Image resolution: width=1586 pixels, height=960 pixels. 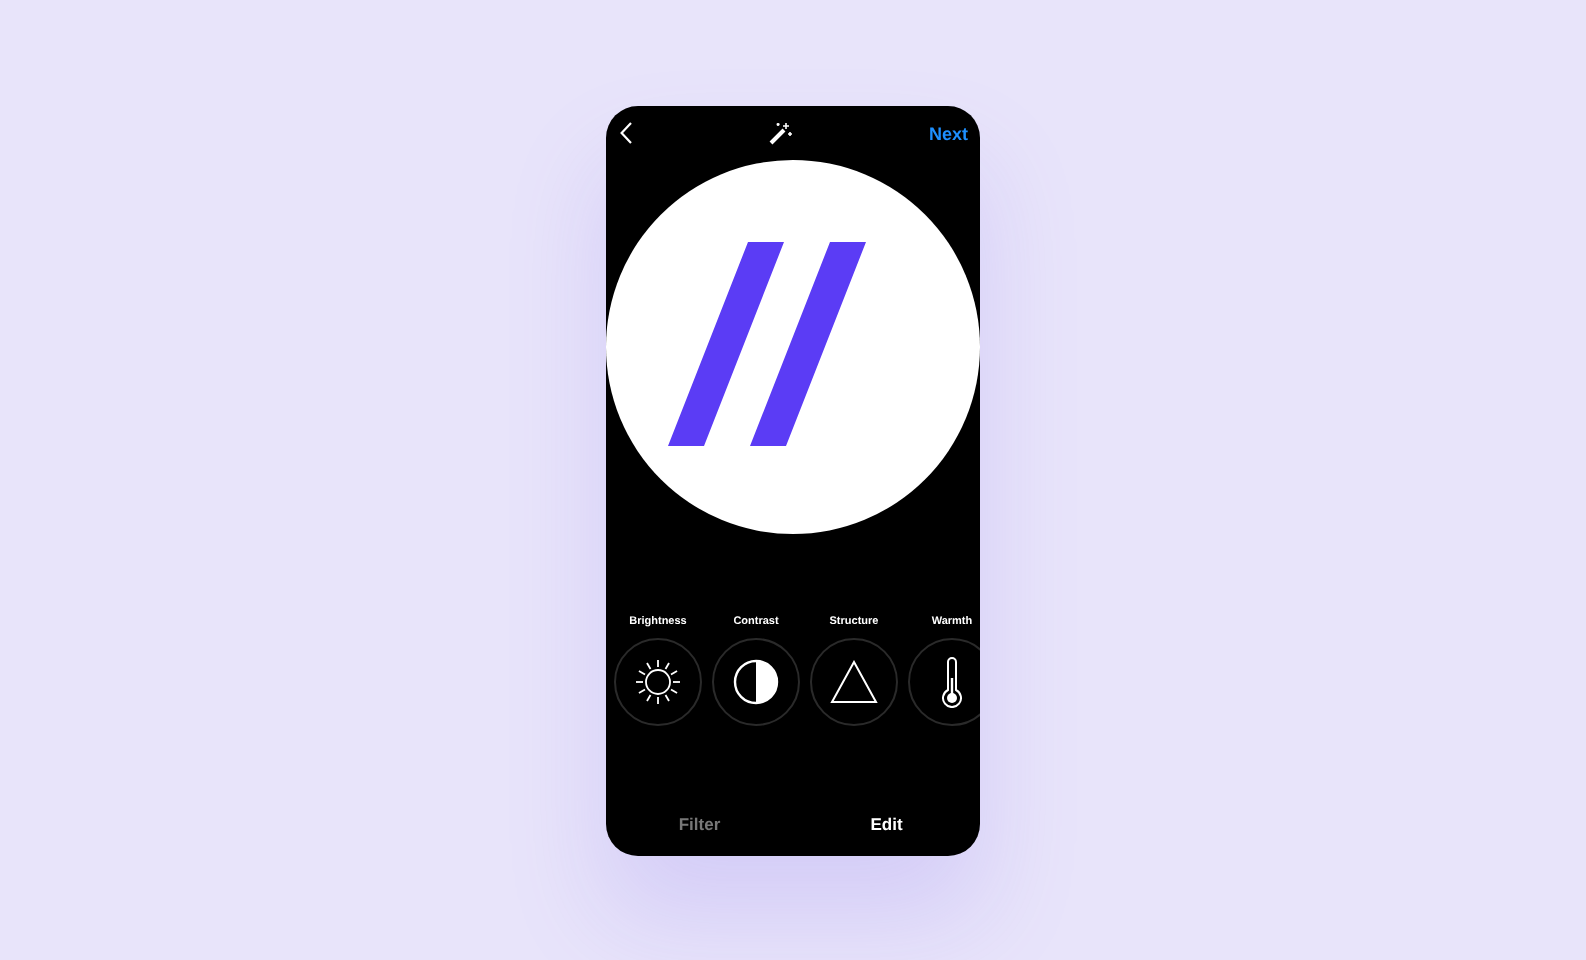 I want to click on triangle-icon, so click(x=854, y=682).